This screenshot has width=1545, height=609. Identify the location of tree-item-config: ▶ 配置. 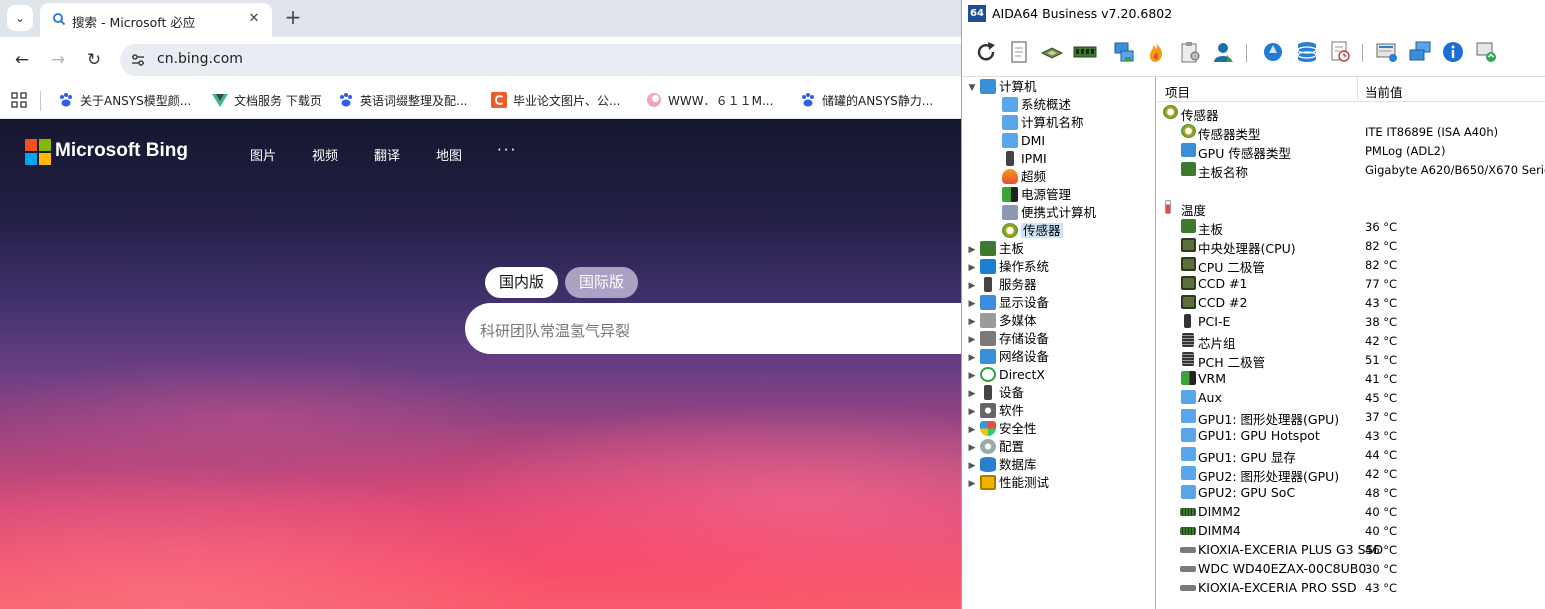
(995, 447).